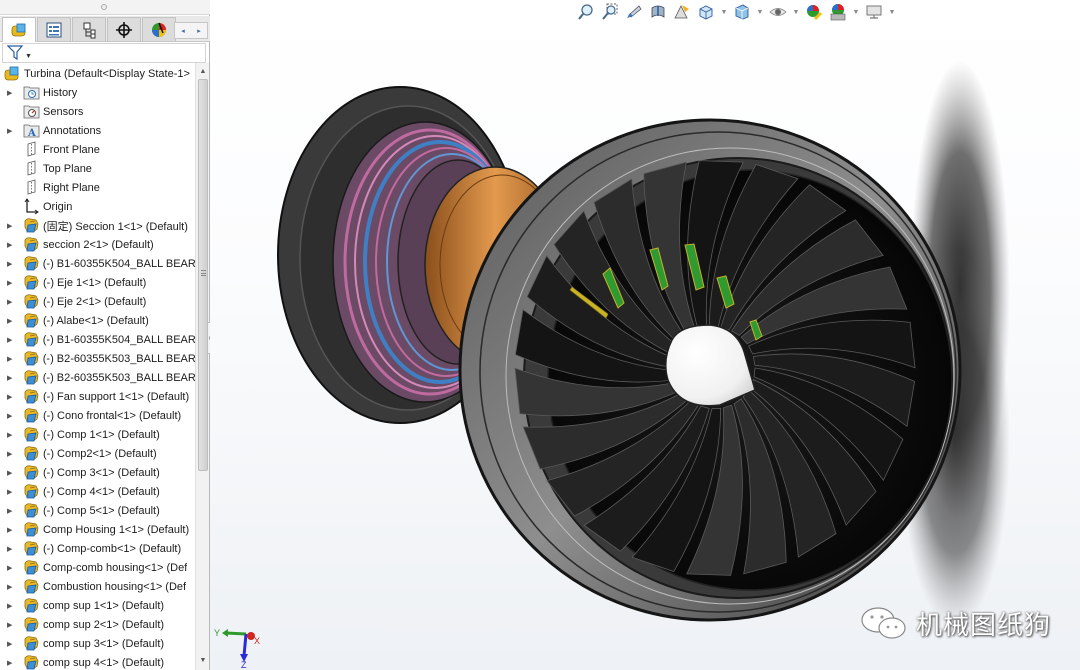 The width and height of the screenshot is (1080, 670). What do you see at coordinates (95, 301) in the screenshot?
I see `tree-item-label: (-) Eje 2<1> (Default)` at bounding box center [95, 301].